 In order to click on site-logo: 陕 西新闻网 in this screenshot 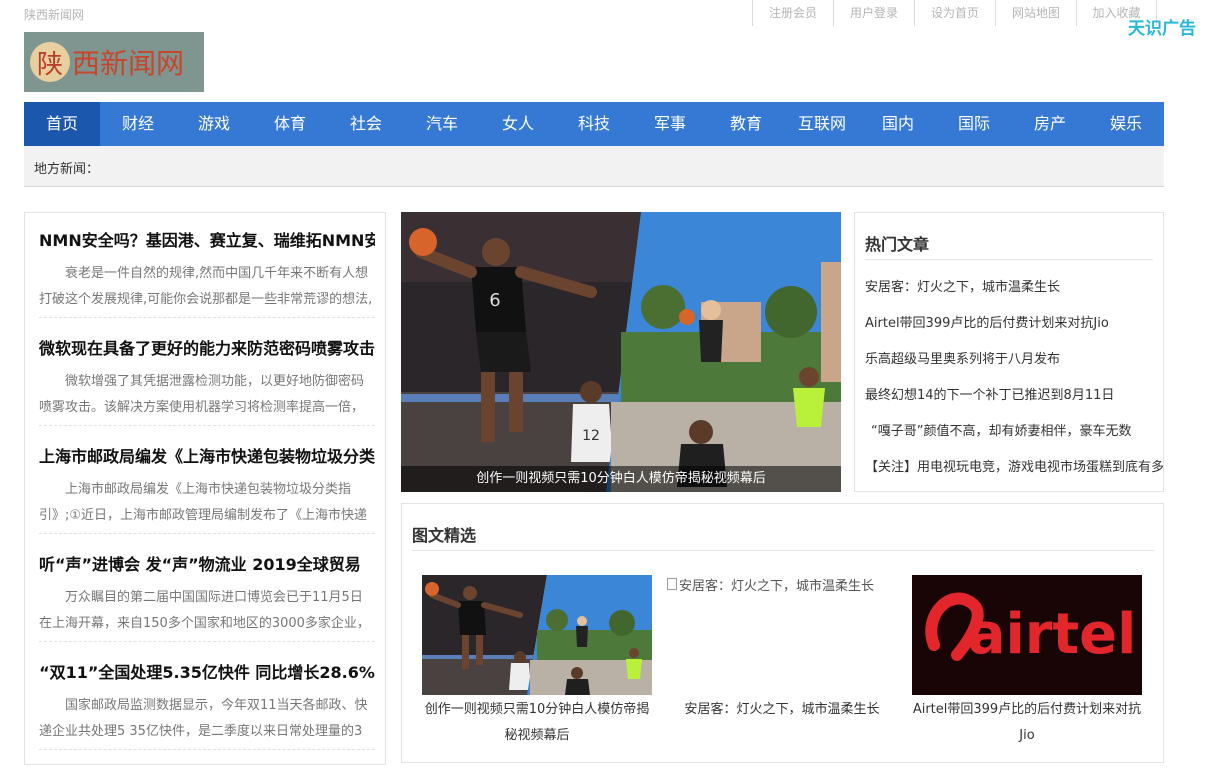, I will do `click(114, 62)`.